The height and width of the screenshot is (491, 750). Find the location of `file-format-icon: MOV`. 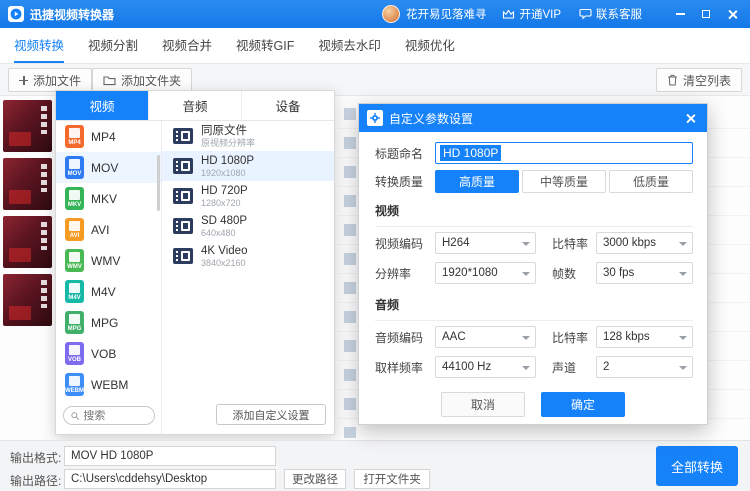

file-format-icon: MOV is located at coordinates (74, 167).